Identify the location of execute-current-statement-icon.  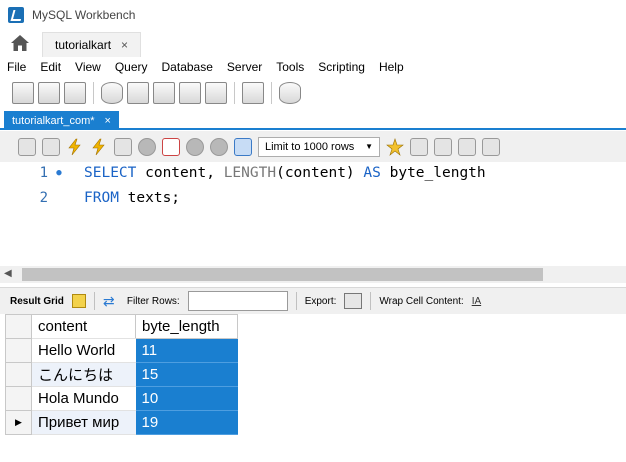
(99, 147).